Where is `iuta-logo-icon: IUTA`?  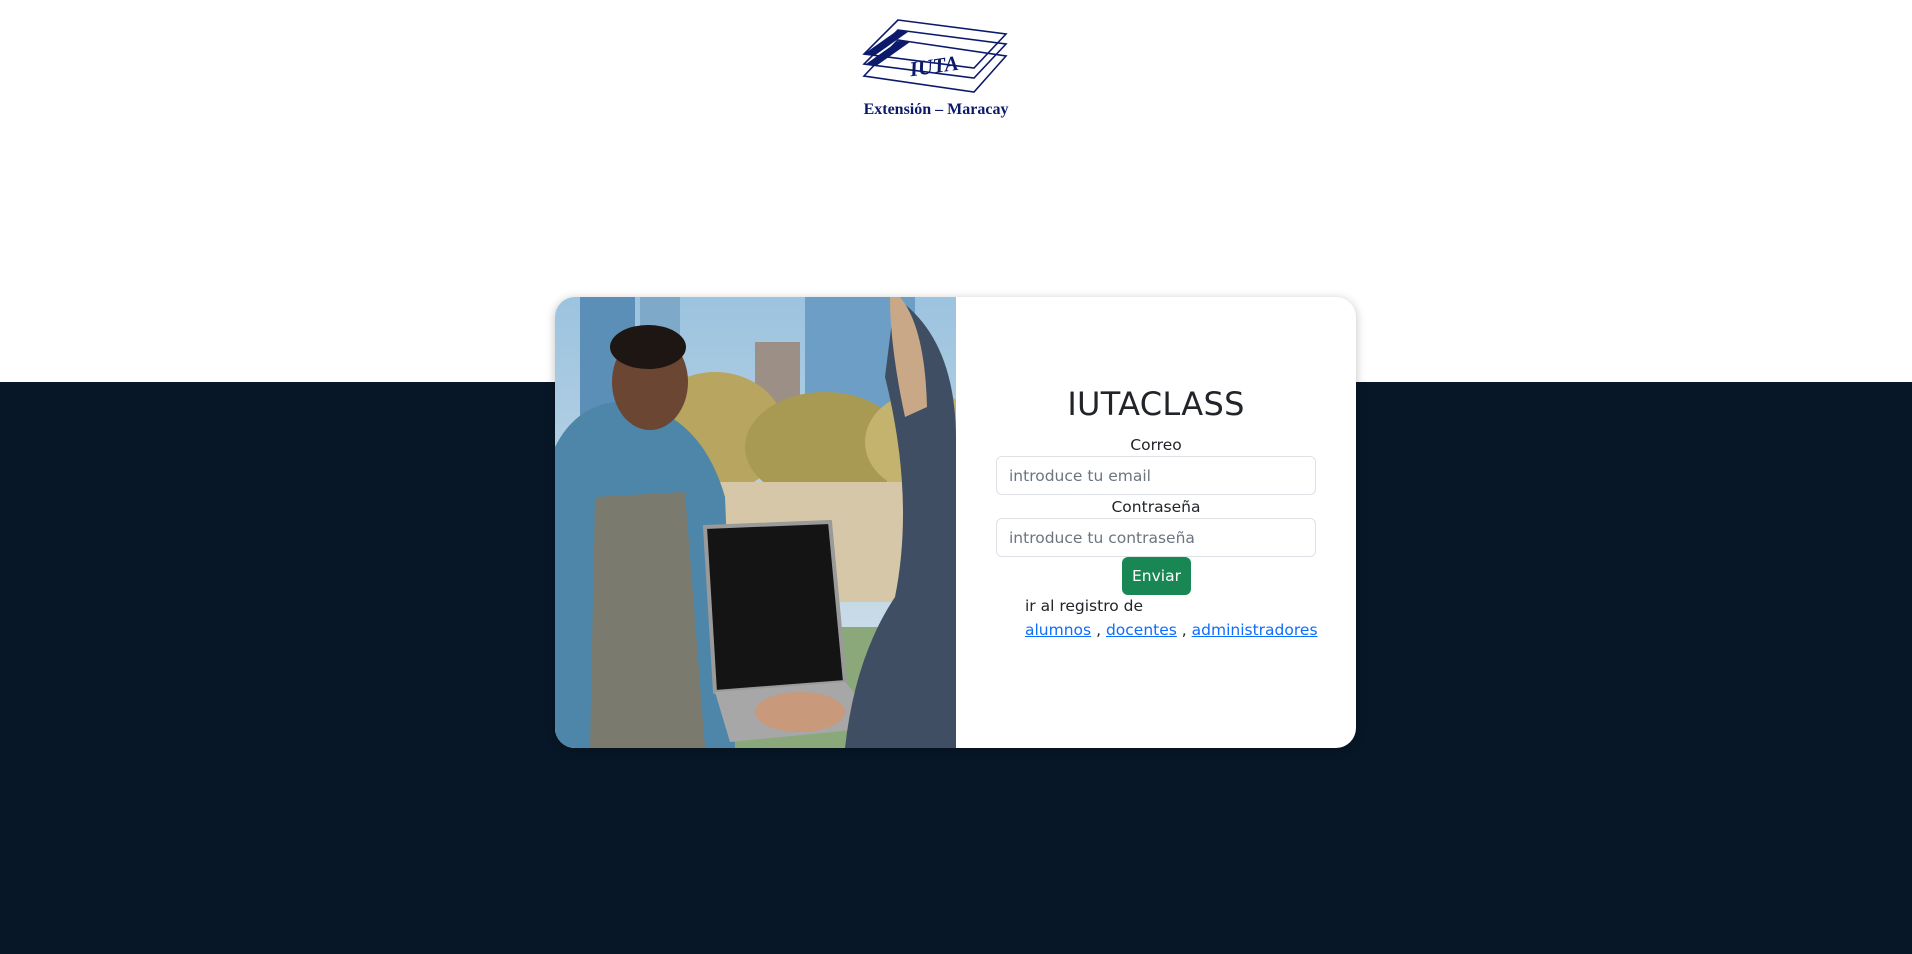 iuta-logo-icon: IUTA is located at coordinates (935, 56).